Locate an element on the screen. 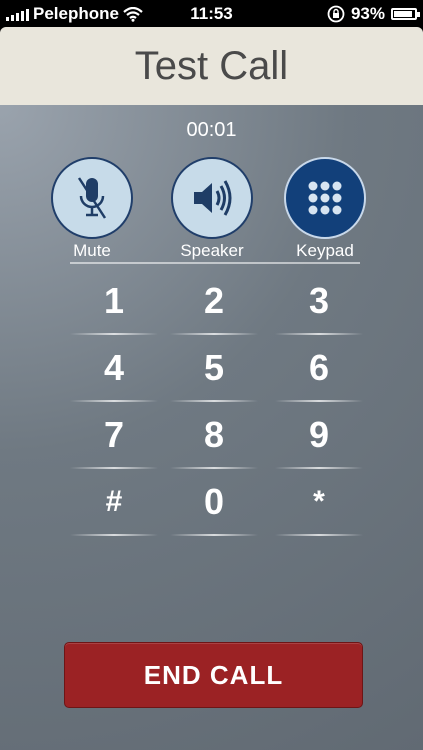 The image size is (423, 750). speaker-circle is located at coordinates (212, 198).